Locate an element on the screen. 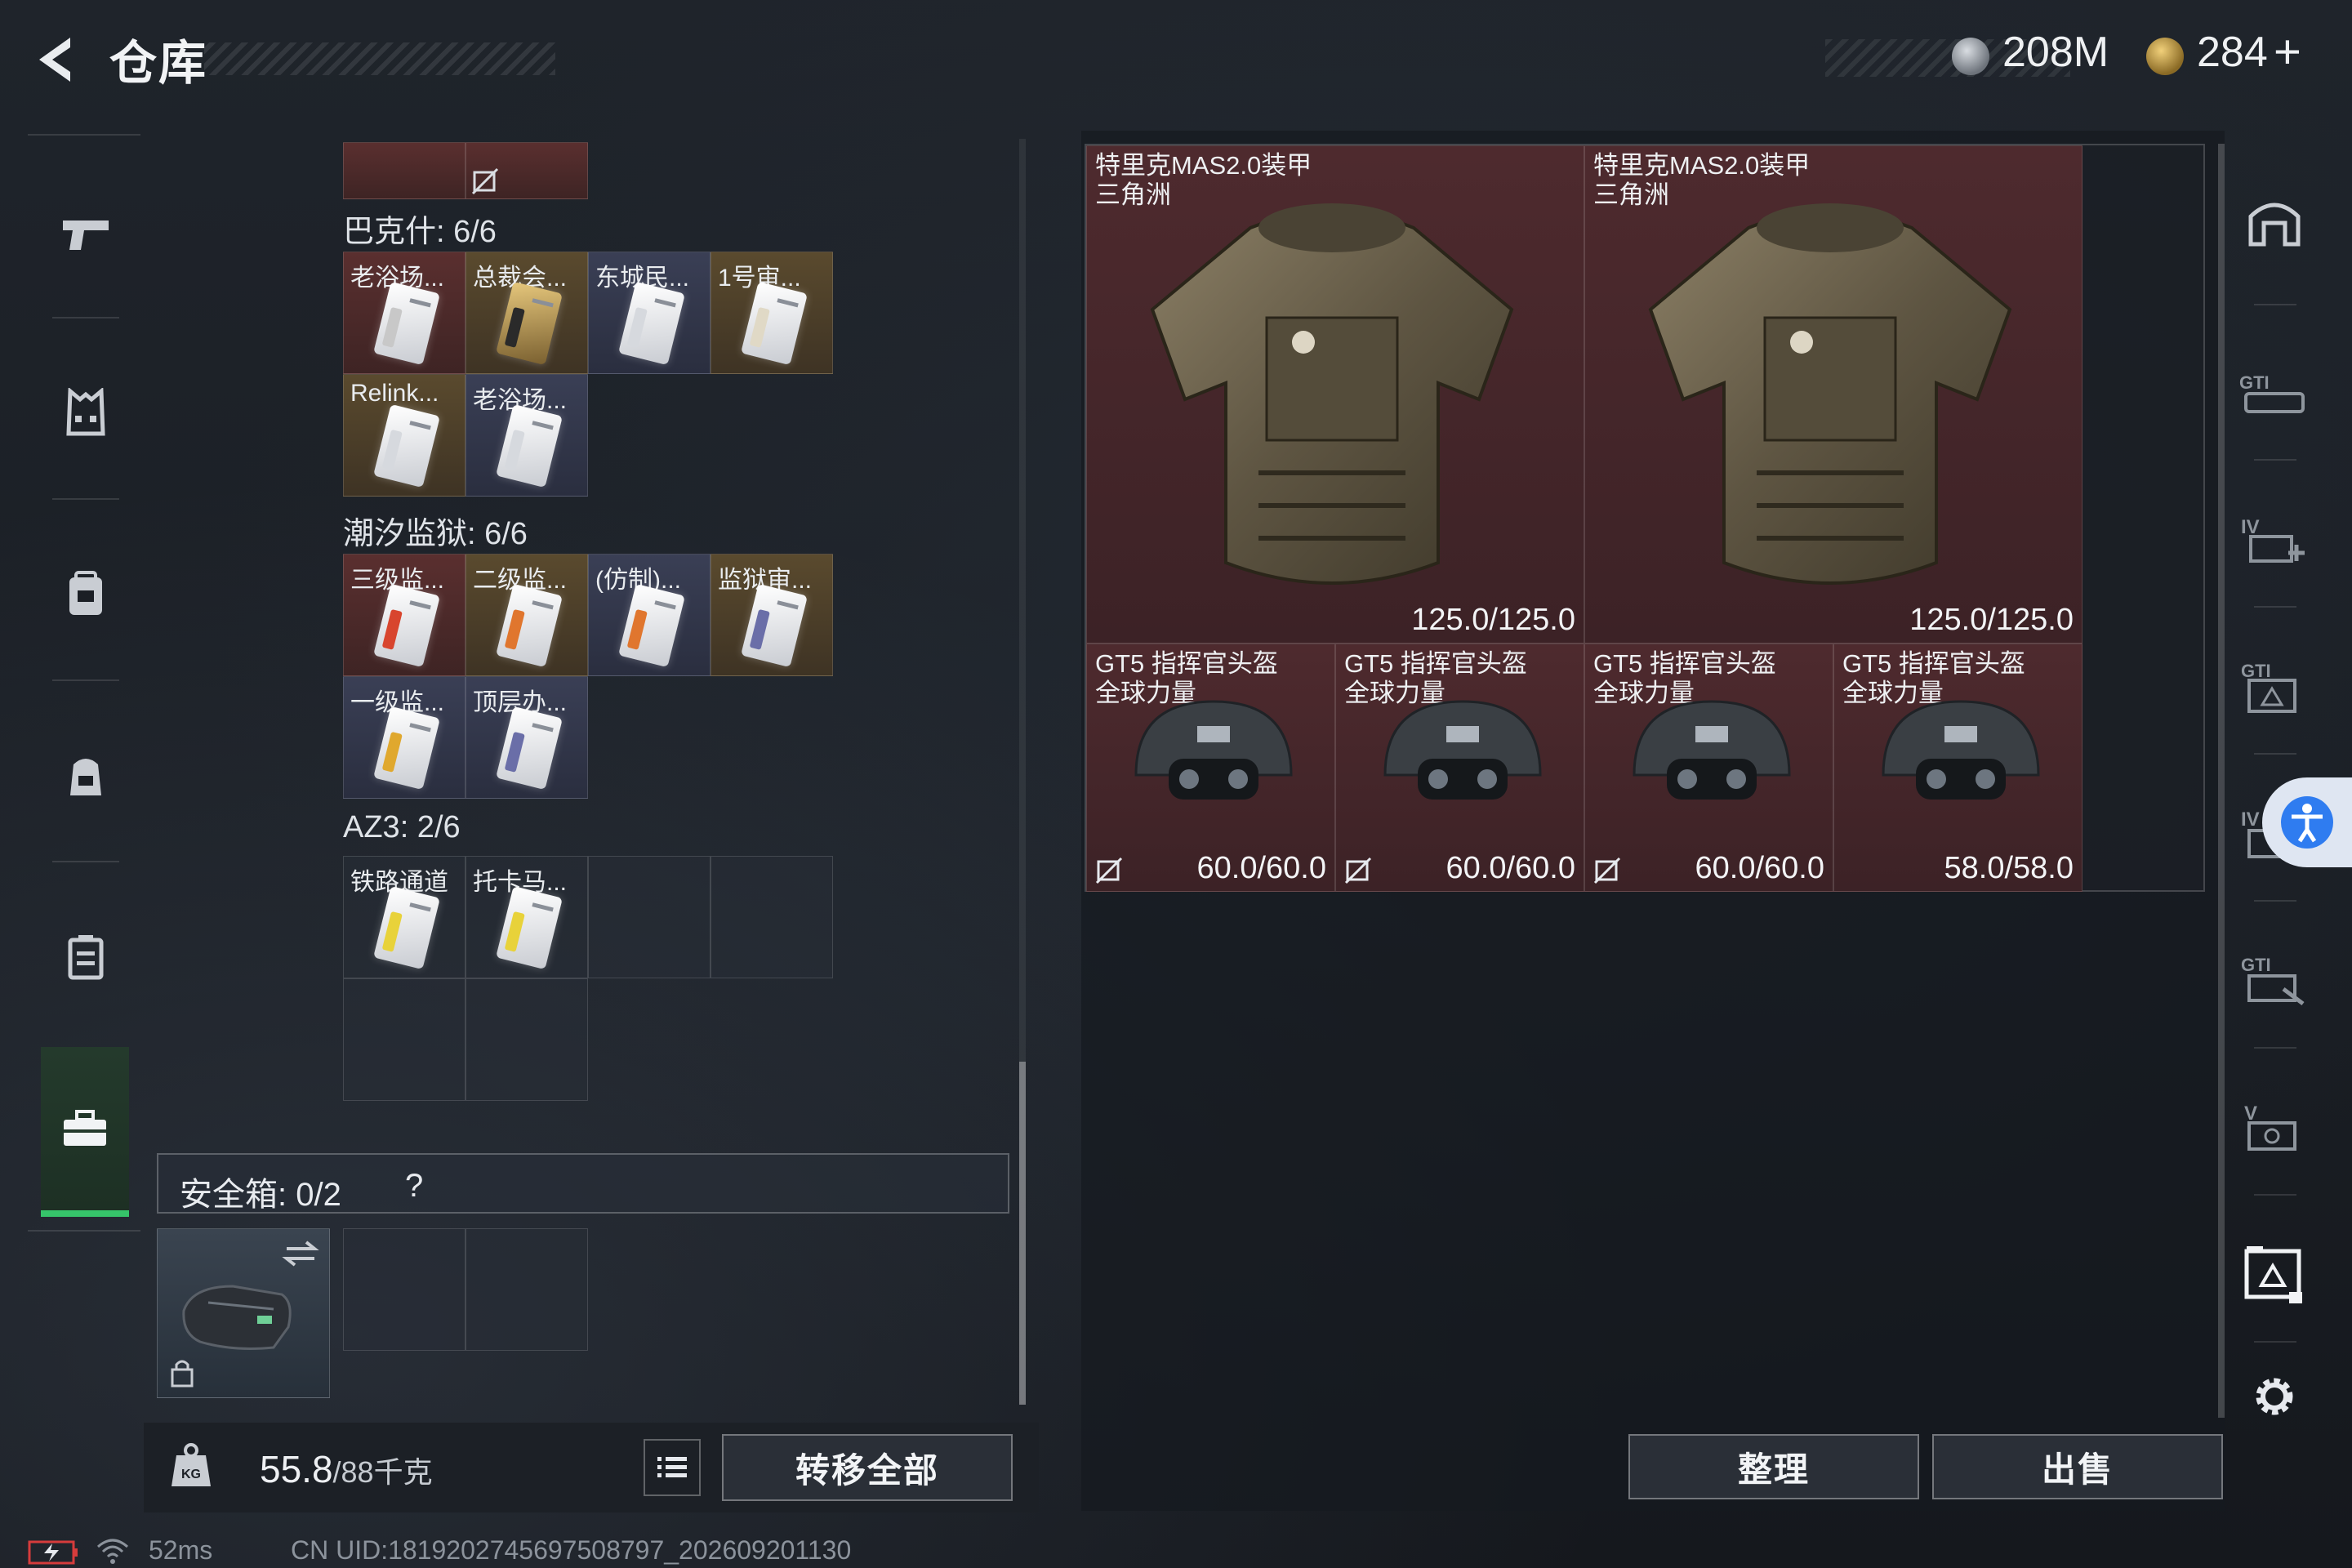  weight-max: /88千克 is located at coordinates (382, 1472).